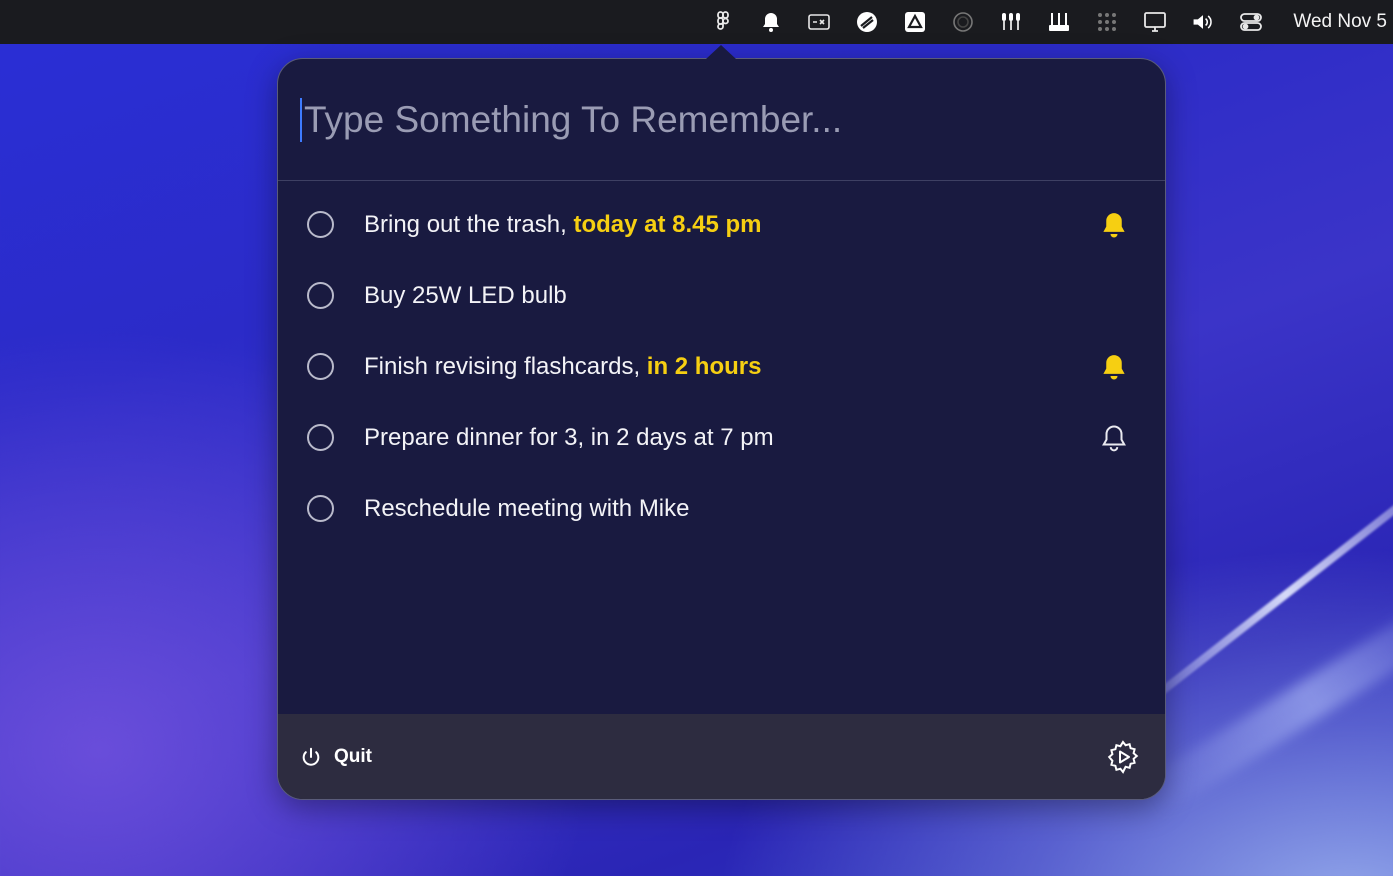 This screenshot has width=1393, height=876. Describe the element at coordinates (721, 756) in the screenshot. I see `popover-footer: Quit` at that location.